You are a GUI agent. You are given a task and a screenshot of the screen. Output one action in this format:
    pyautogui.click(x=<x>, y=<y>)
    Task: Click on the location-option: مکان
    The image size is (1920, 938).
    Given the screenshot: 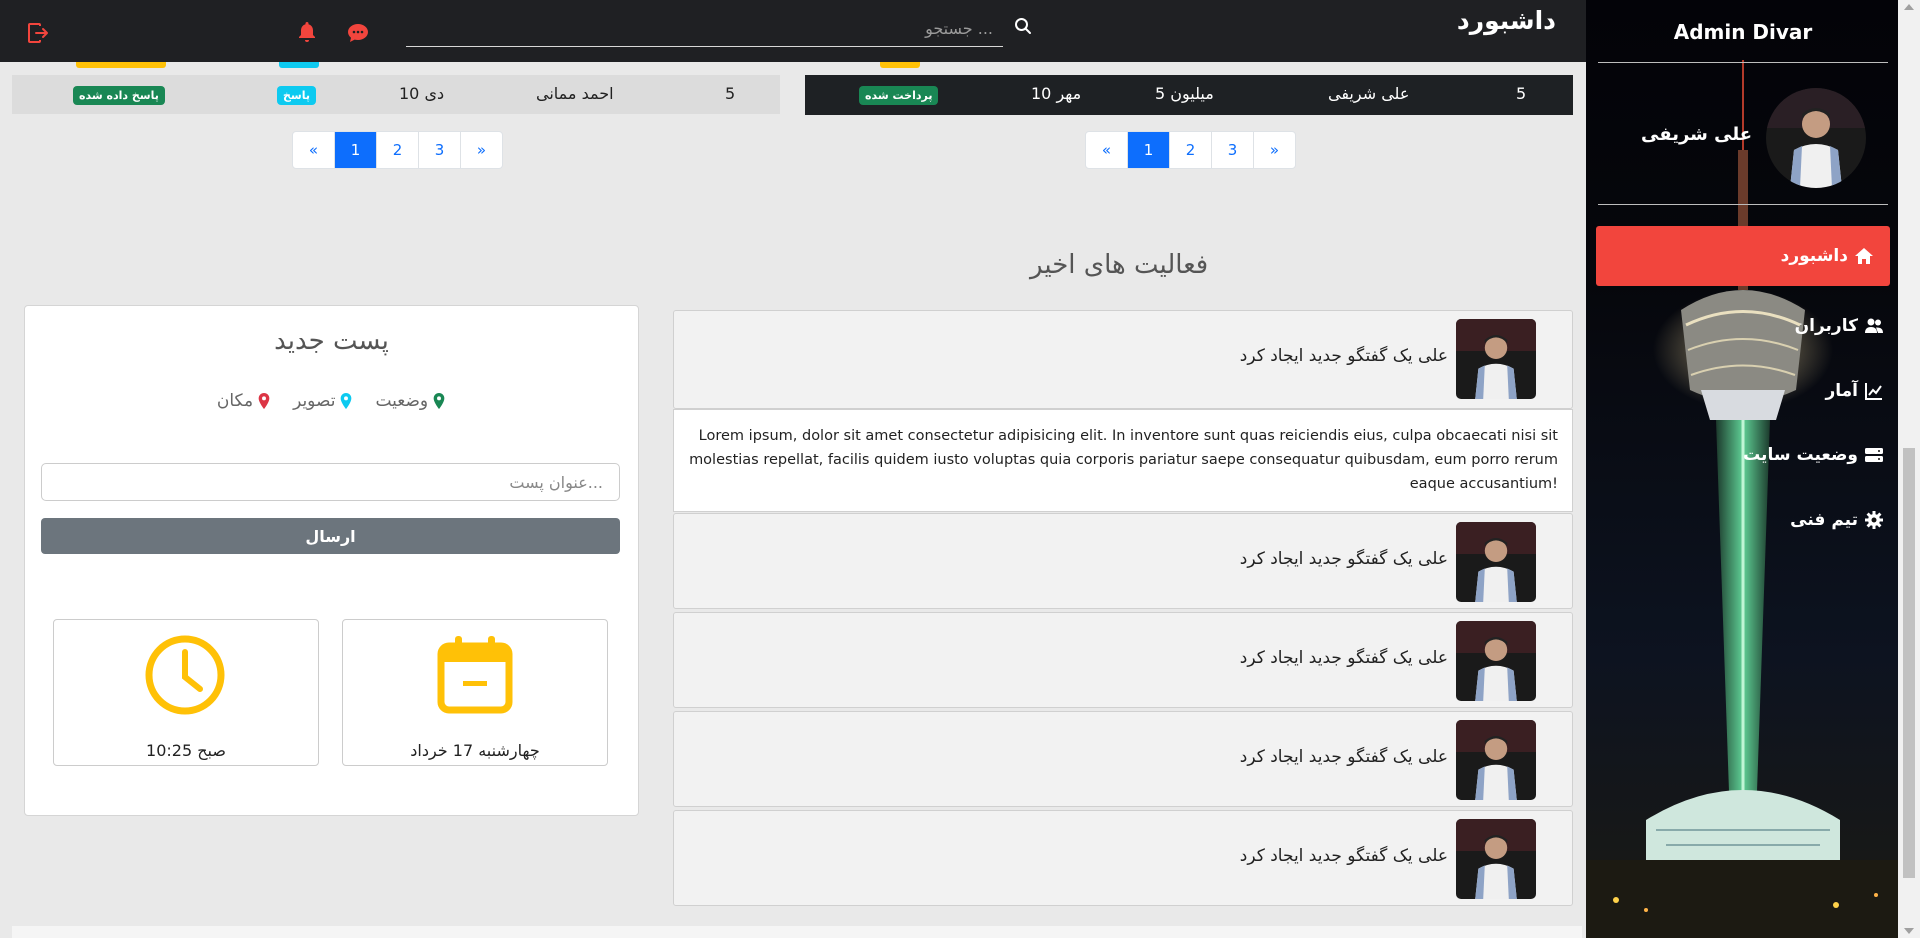 What is the action you would take?
    pyautogui.click(x=244, y=401)
    